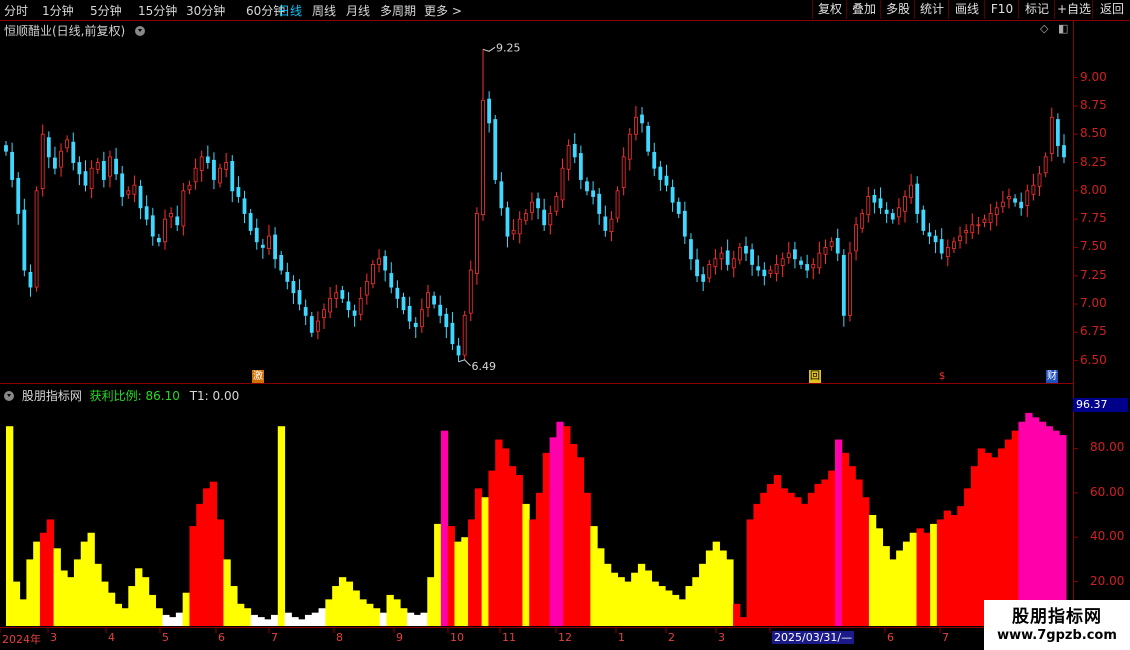  I want to click on low-label: 6.49, so click(484, 366).